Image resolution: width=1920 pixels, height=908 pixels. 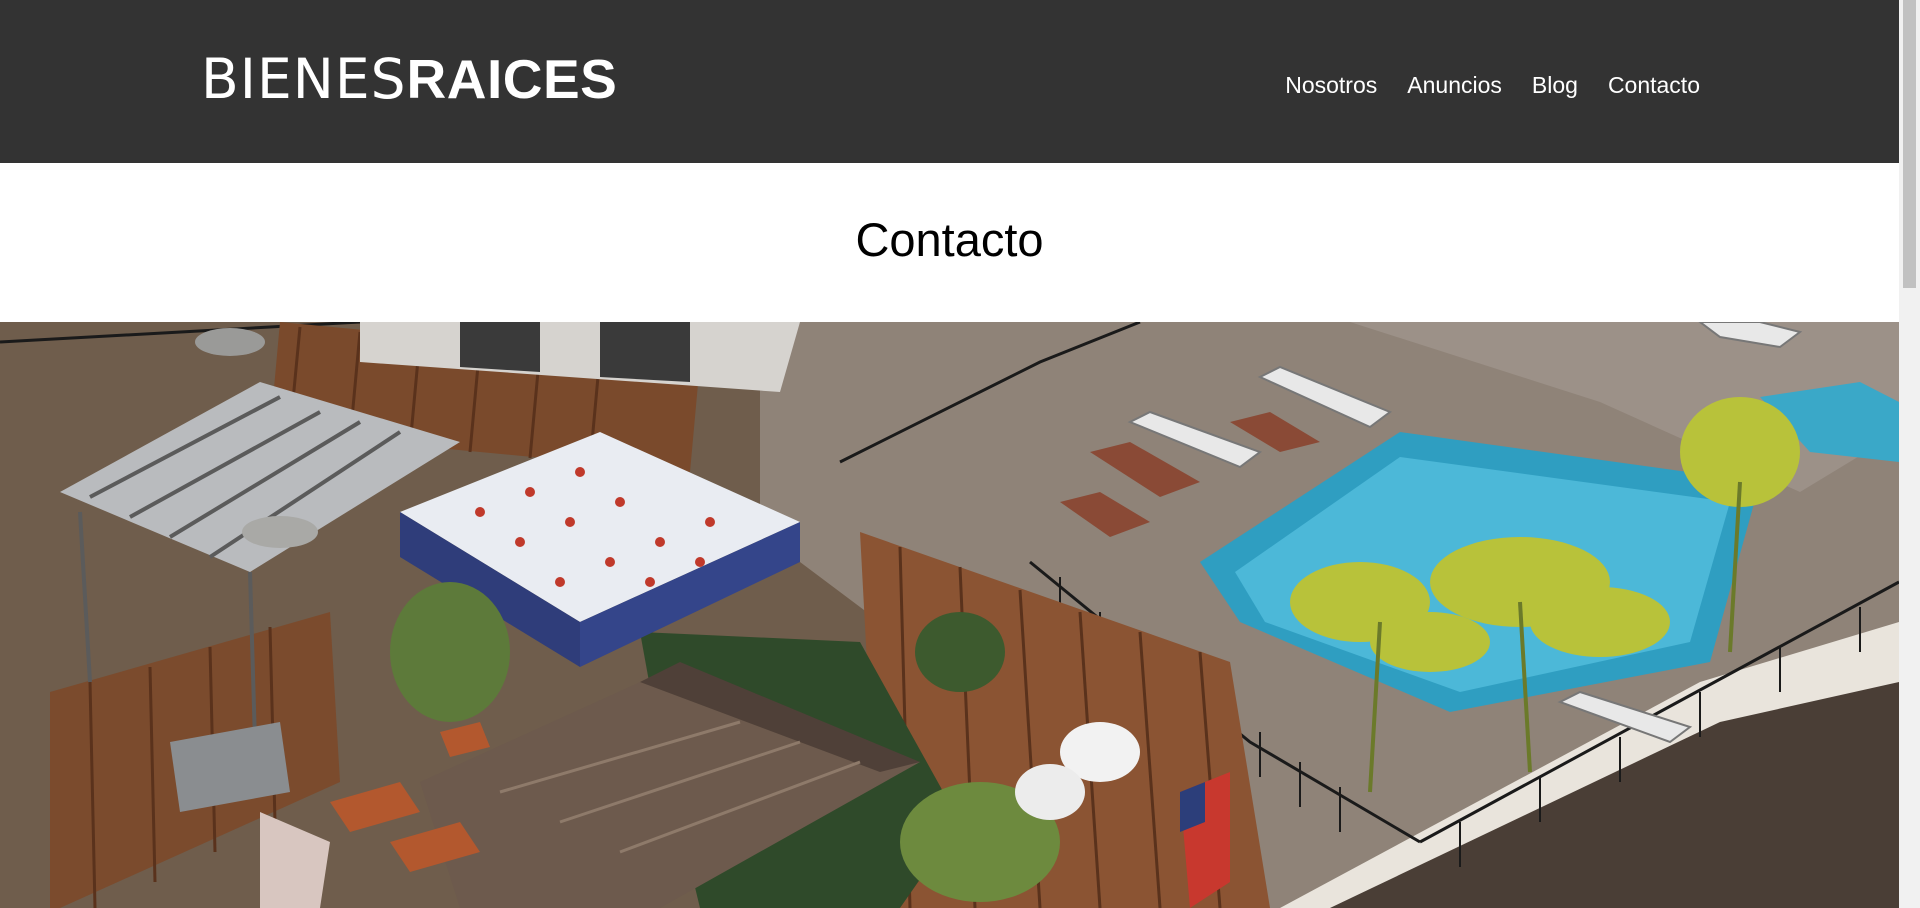 What do you see at coordinates (1909, 144) in the screenshot?
I see `scrollbar-thumb` at bounding box center [1909, 144].